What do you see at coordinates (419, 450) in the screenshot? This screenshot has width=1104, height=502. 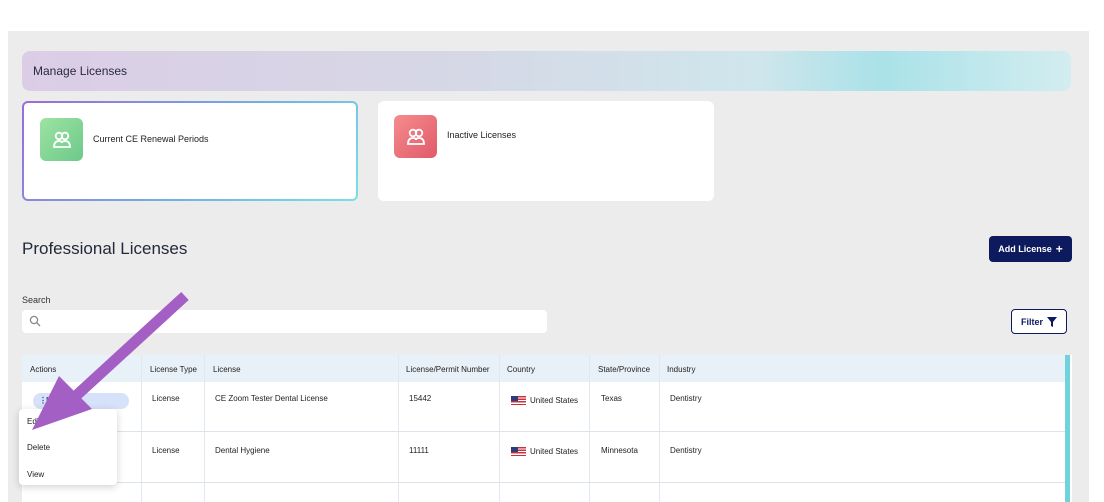 I see `cell-license-number: 11111` at bounding box center [419, 450].